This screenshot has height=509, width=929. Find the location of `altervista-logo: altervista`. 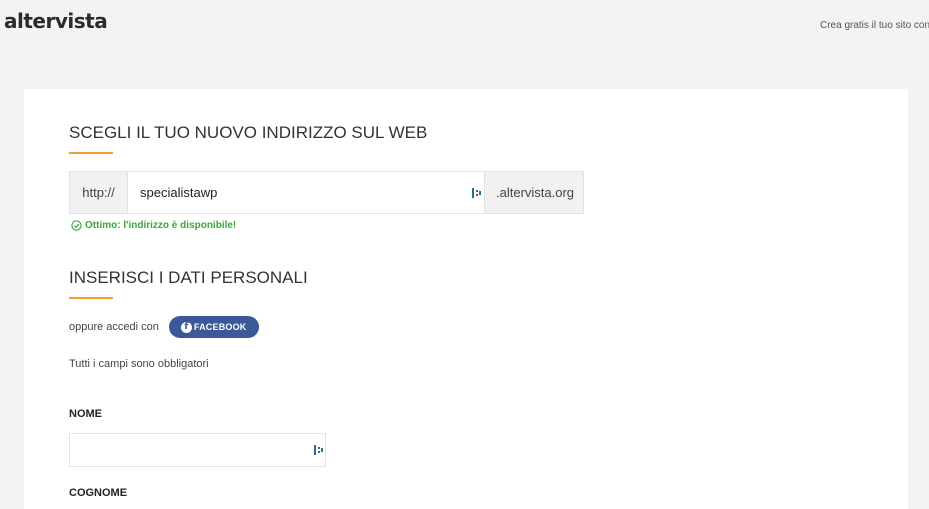

altervista-logo: altervista is located at coordinates (56, 21).